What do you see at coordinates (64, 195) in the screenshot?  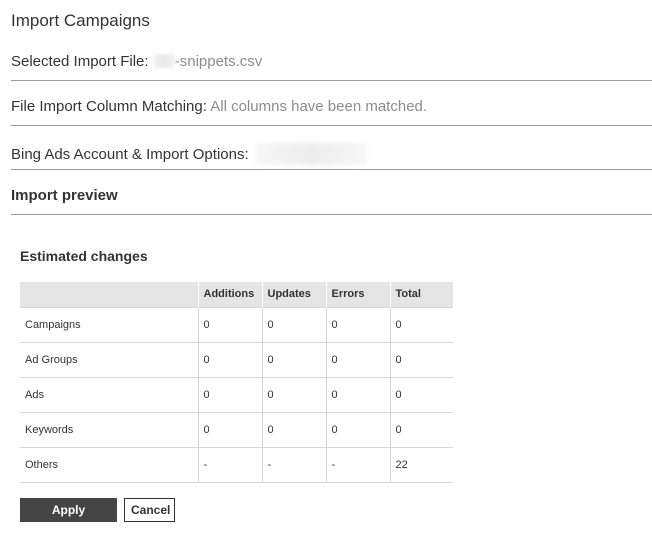 I see `import-preview-label: Import preview` at bounding box center [64, 195].